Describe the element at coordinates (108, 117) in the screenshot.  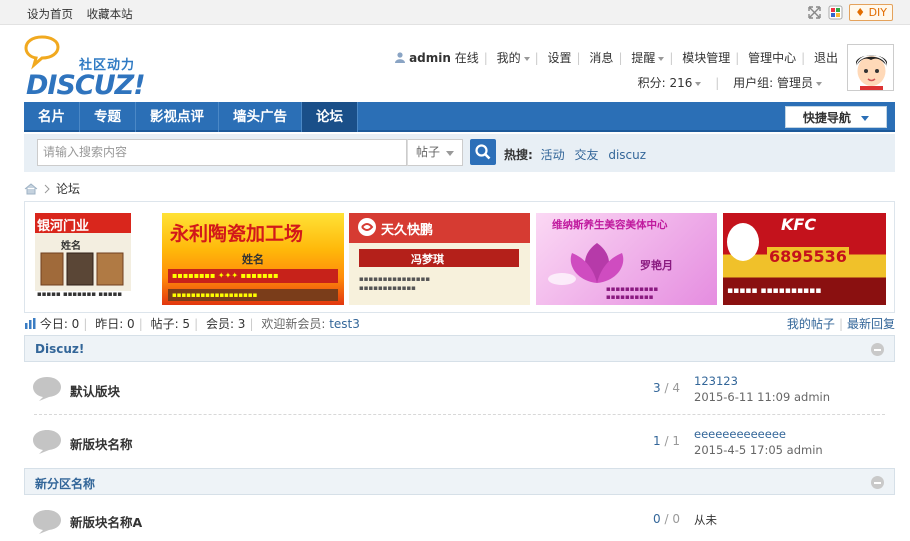
I see `nav-item-topics: 专题` at that location.